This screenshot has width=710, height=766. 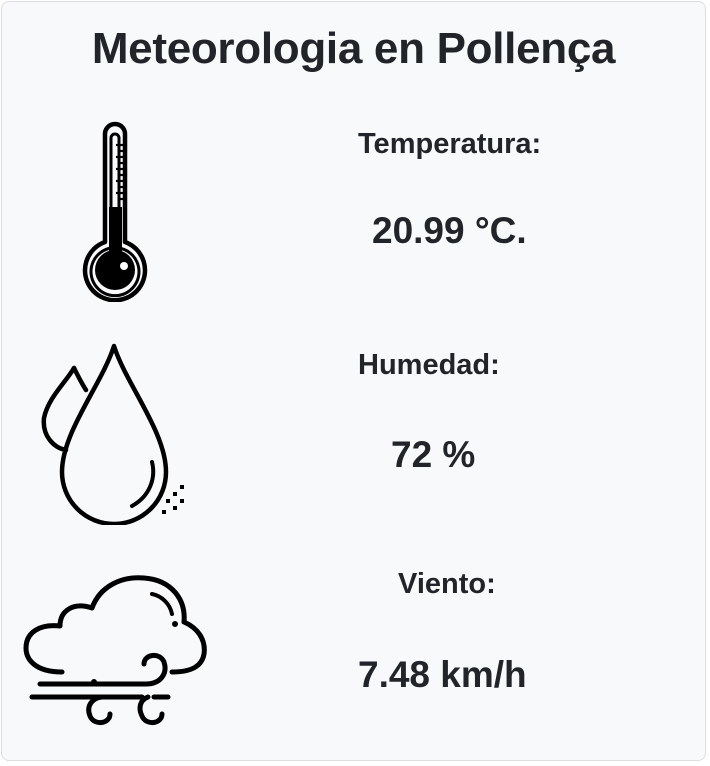 I want to click on temperature-value: 20.99 °C., so click(x=449, y=230).